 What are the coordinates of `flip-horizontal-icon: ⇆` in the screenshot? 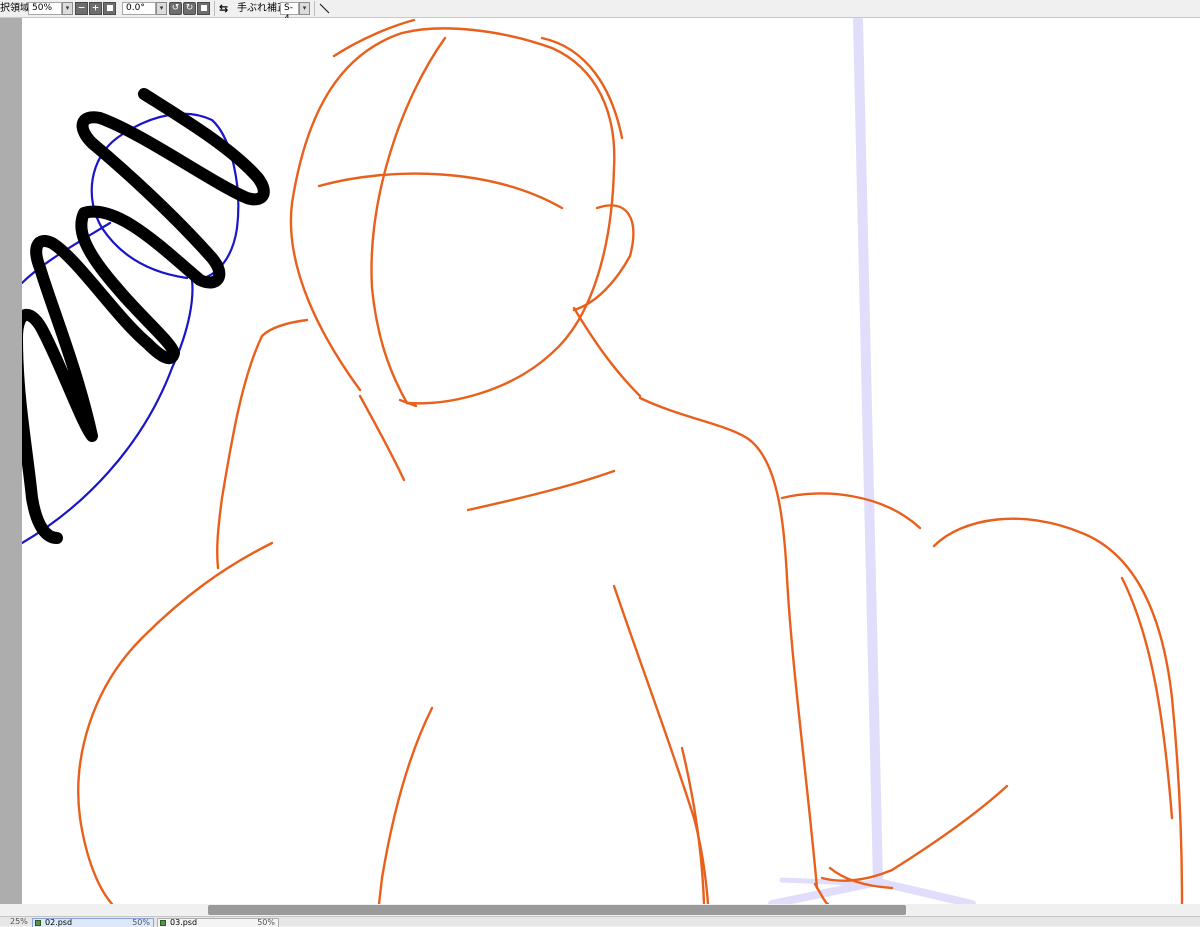 It's located at (223, 8).